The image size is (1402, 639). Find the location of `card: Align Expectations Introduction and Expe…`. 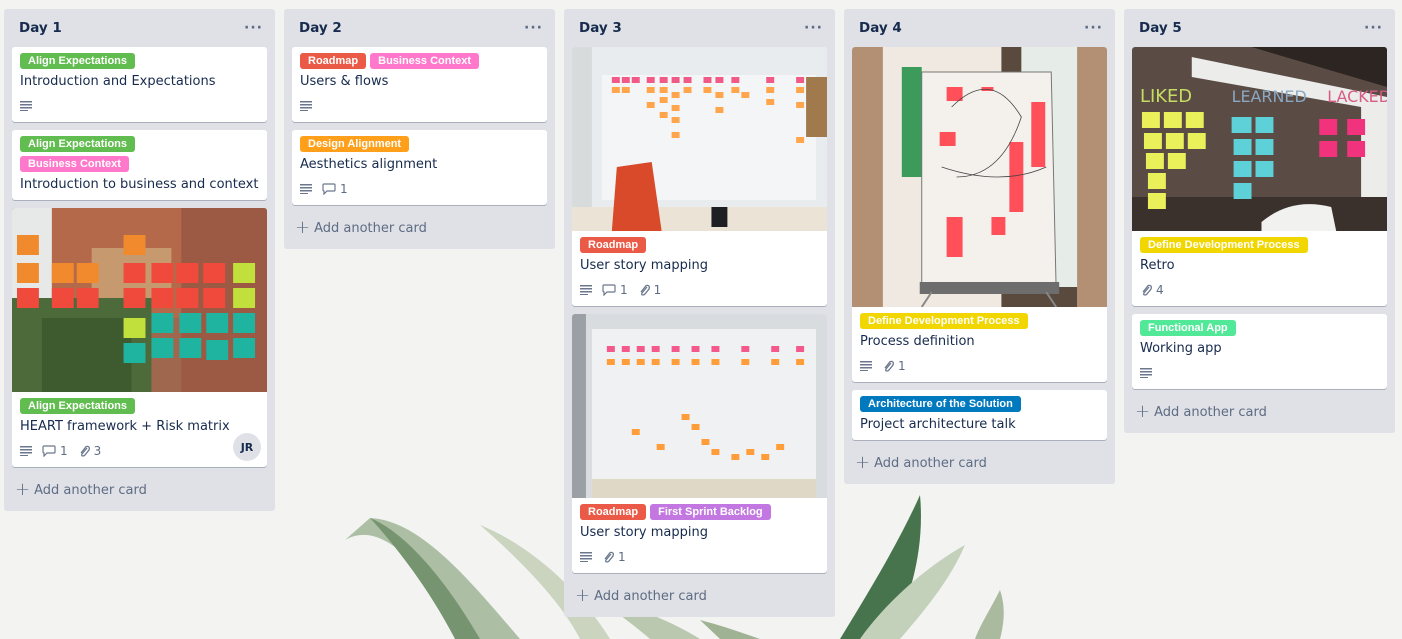

card: Align Expectations Introduction and Expe… is located at coordinates (139, 84).